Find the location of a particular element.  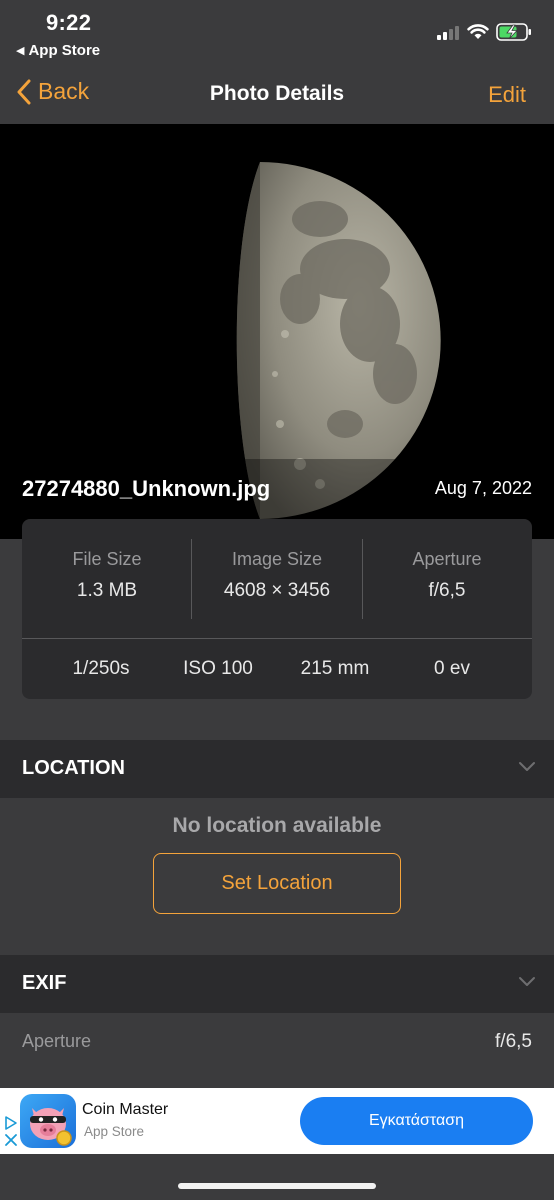

iso-value: ISO 100 is located at coordinates (218, 668).